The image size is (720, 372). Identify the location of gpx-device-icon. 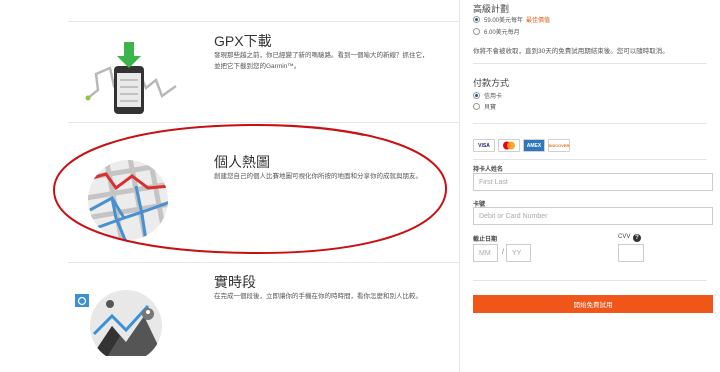
(131, 78).